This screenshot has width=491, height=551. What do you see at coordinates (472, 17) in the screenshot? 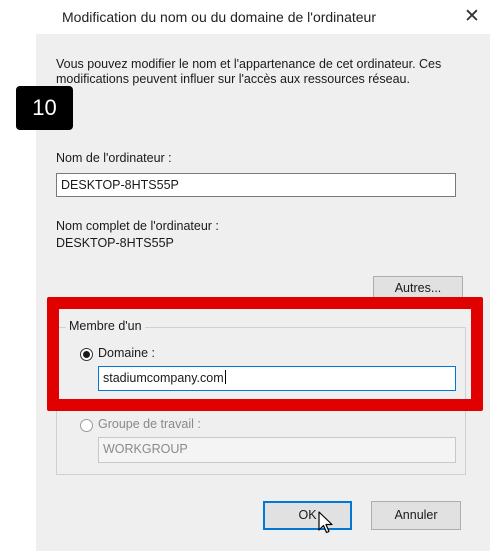
I see `close-icon: ✕` at bounding box center [472, 17].